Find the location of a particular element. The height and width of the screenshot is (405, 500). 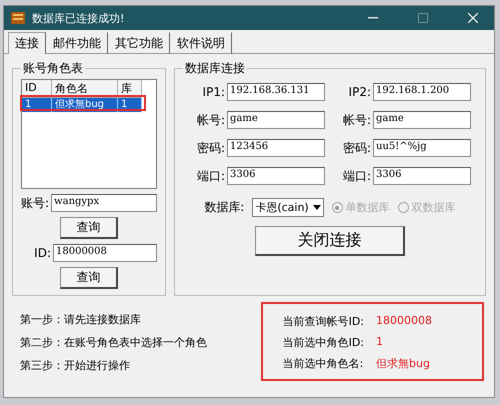

tab: 软件说明 is located at coordinates (201, 43).